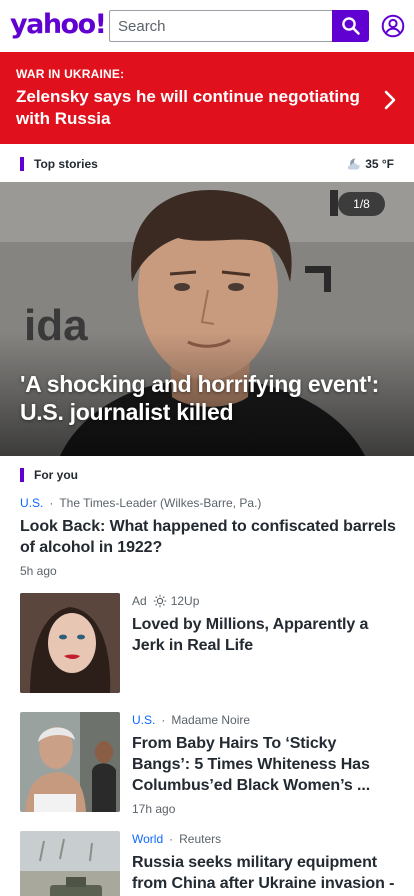  Describe the element at coordinates (56, 475) in the screenshot. I see `for-you-title: For you` at that location.